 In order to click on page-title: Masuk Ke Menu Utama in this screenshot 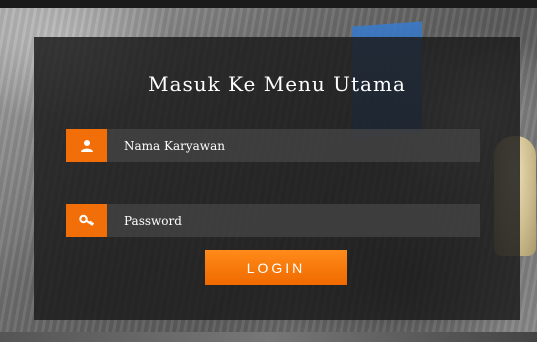, I will do `click(277, 84)`.